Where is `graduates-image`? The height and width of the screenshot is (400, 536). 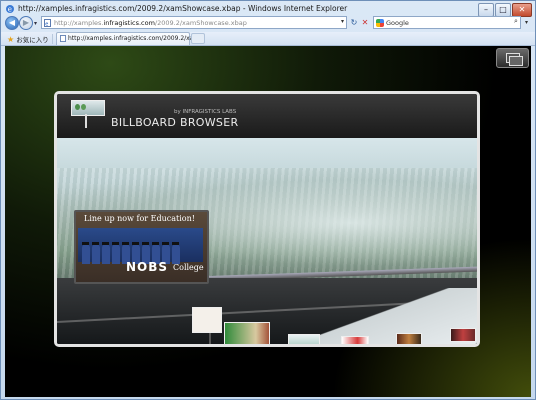
graduates-image is located at coordinates (140, 246).